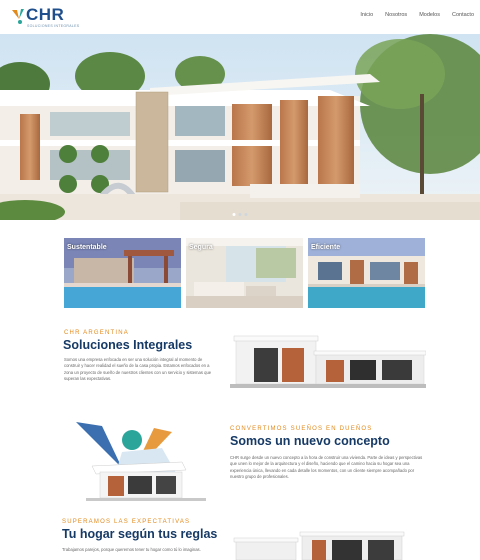  I want to click on house-render-side-image, so click(328, 361).